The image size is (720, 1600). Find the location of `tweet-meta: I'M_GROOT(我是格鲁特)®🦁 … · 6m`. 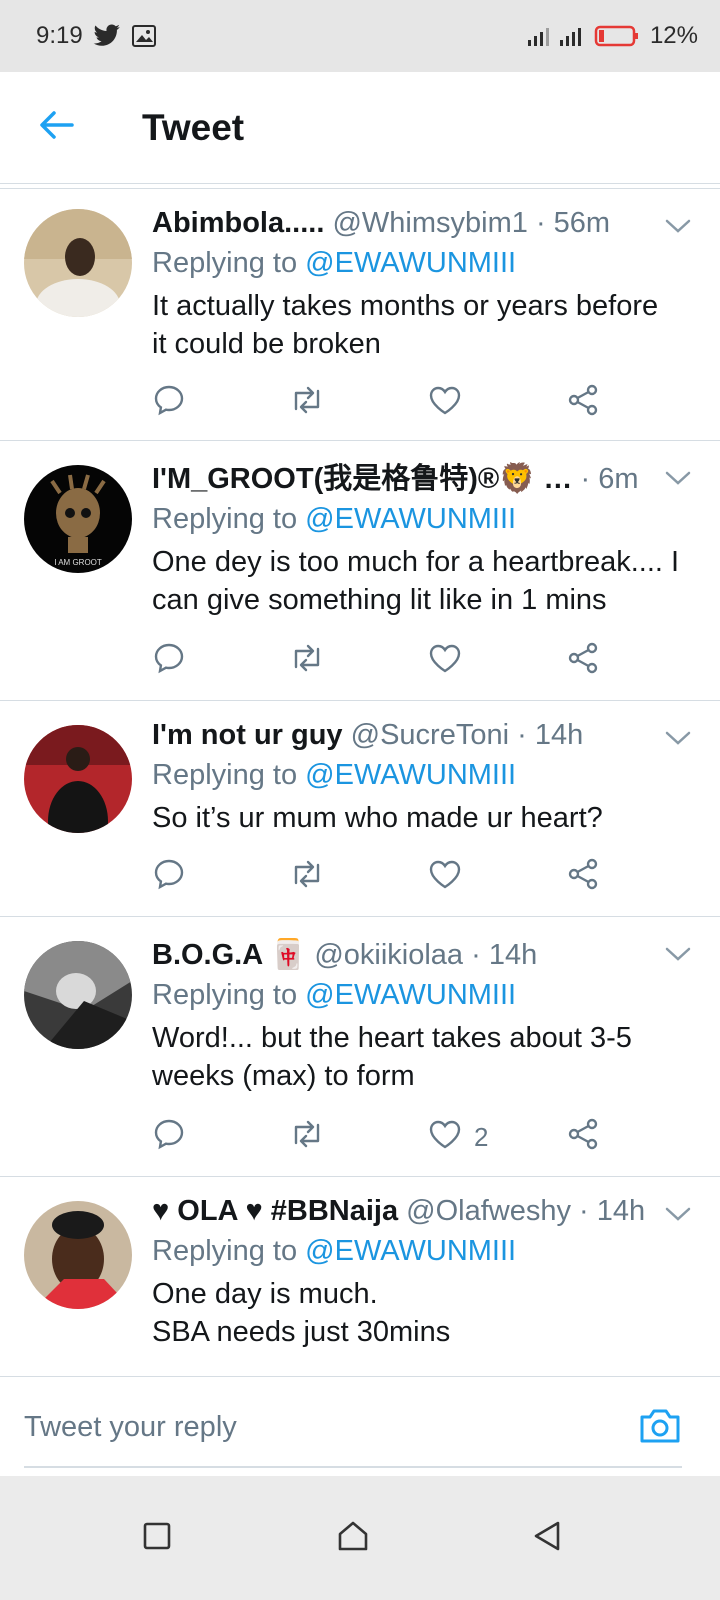

tweet-meta: I'M_GROOT(我是格鲁特)®🦁 … · 6m is located at coordinates (426, 479).